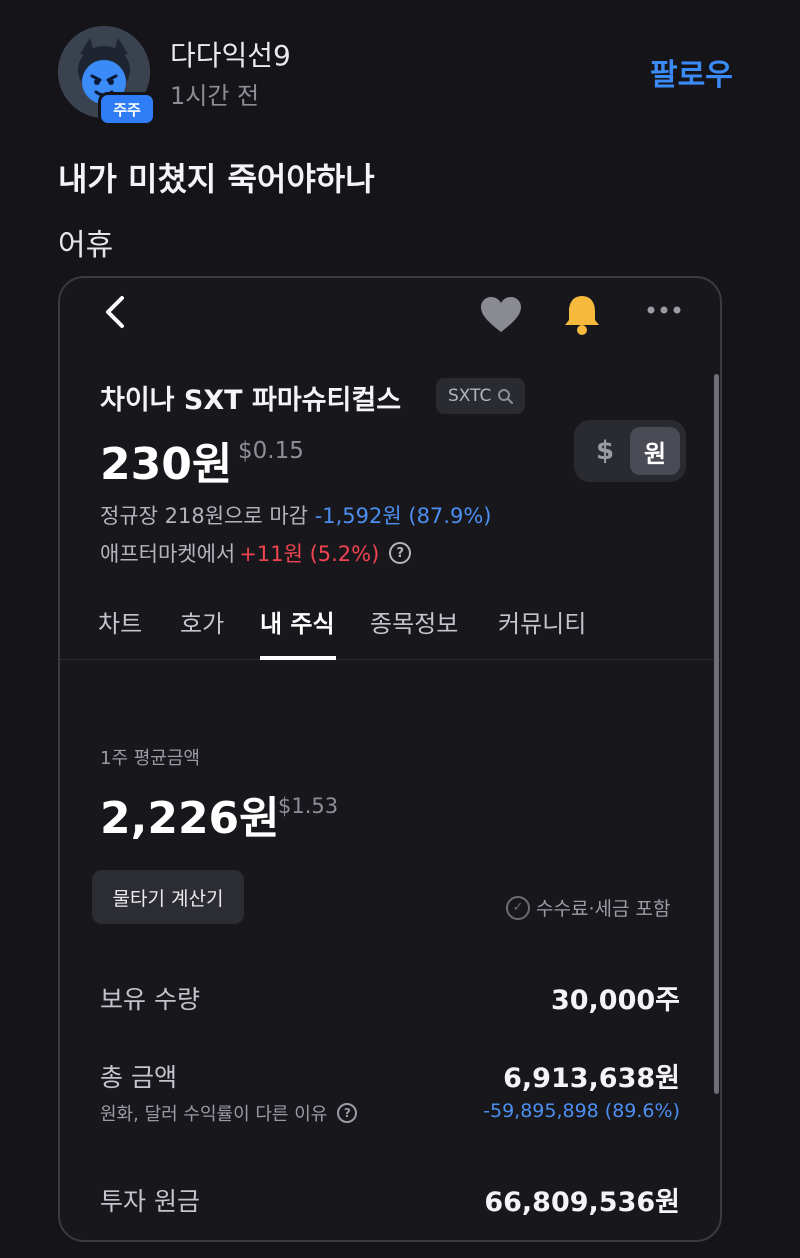 This screenshot has width=800, height=1258. Describe the element at coordinates (414, 621) in the screenshot. I see `tab-stock-info: 종목정보` at that location.